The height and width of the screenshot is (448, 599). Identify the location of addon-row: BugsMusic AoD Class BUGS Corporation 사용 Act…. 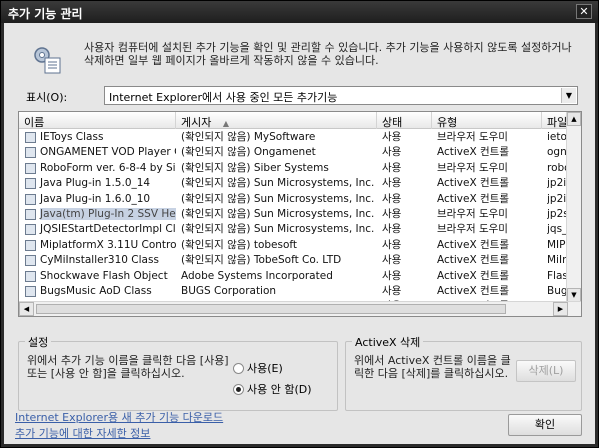
(293, 291).